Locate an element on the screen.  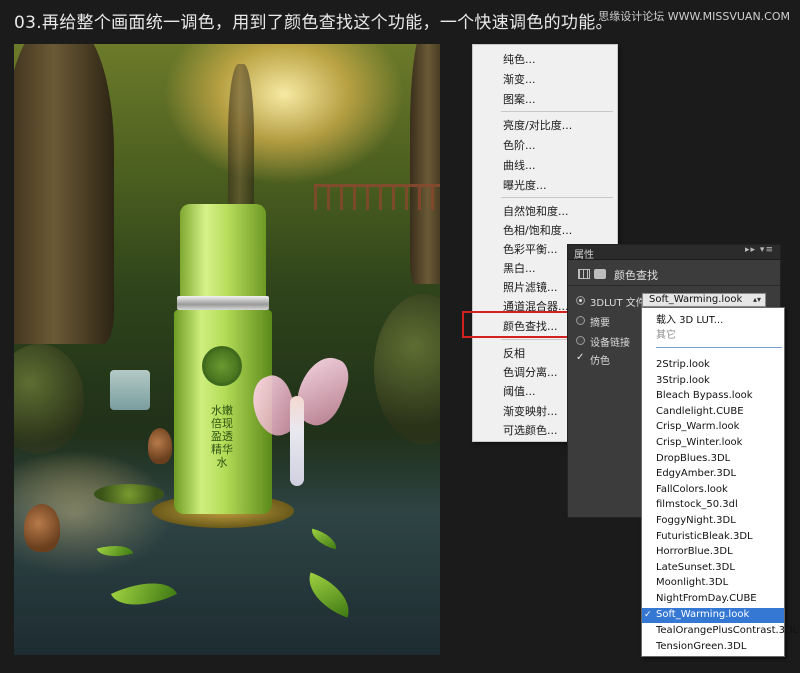
checkmark-icon: ✓ is located at coordinates (648, 615).